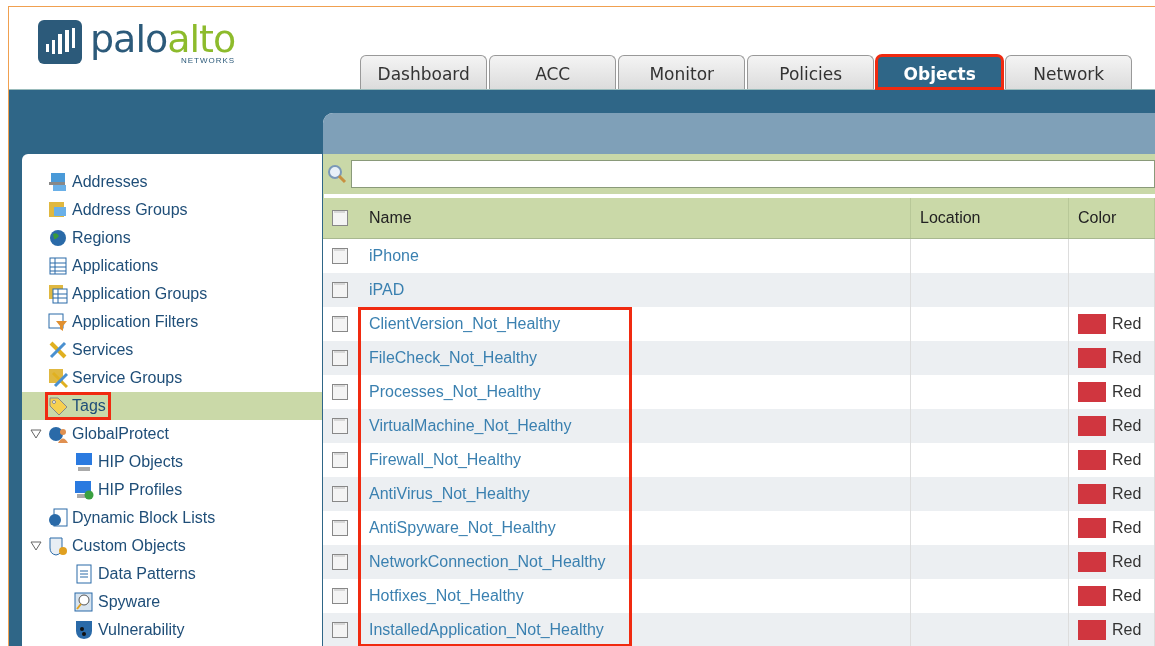  Describe the element at coordinates (130, 294) in the screenshot. I see `sidebar-item: Application Groups` at that location.